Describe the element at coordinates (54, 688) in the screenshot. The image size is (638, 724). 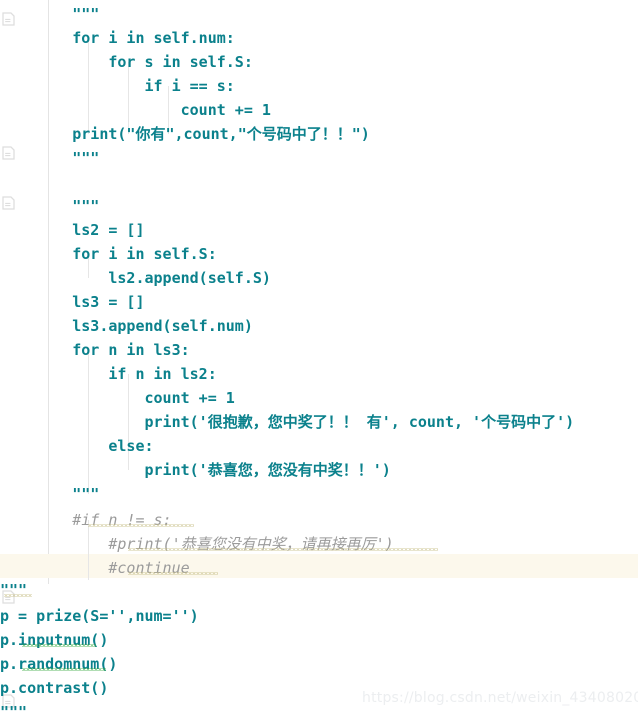
I see `code-line: p.contrast()` at that location.